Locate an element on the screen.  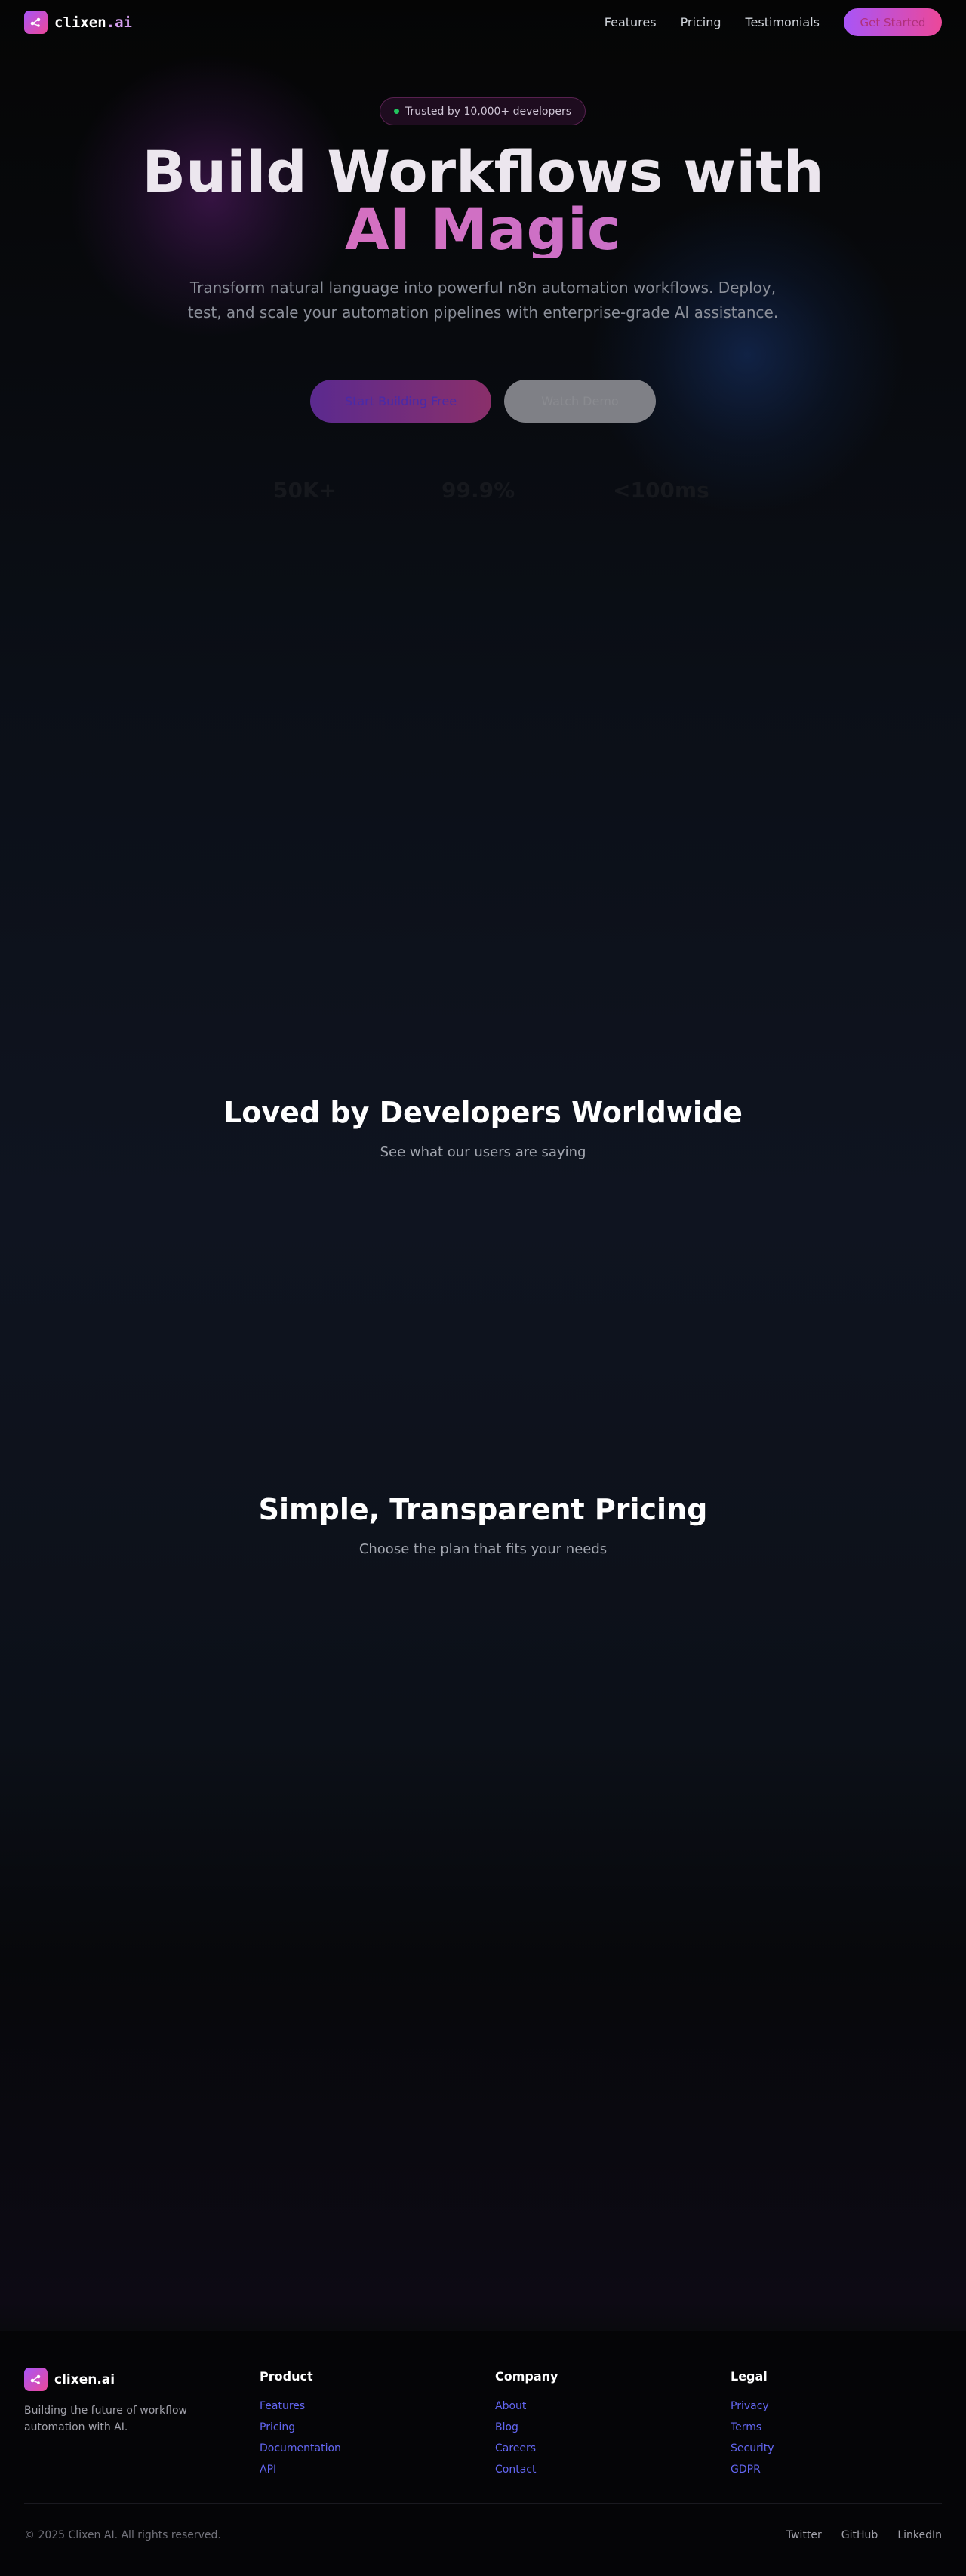
start-building-button: Start Building Free is located at coordinates (400, 401).